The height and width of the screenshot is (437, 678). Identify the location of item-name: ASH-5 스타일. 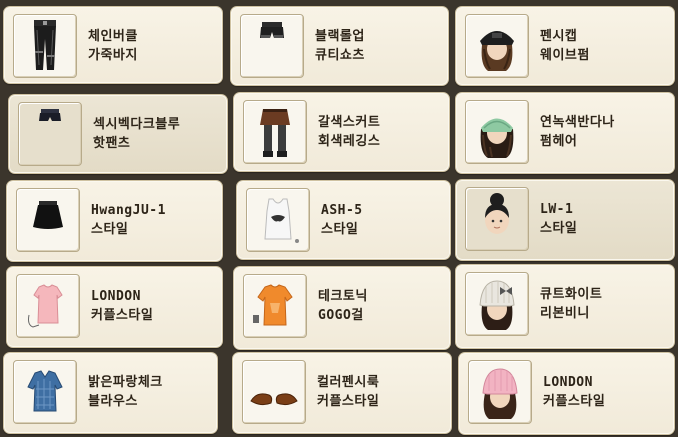
(342, 220).